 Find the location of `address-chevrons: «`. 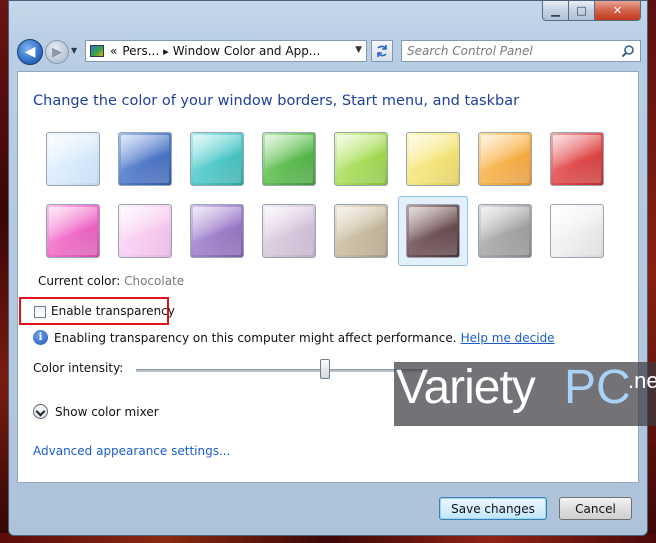

address-chevrons: « is located at coordinates (113, 51).